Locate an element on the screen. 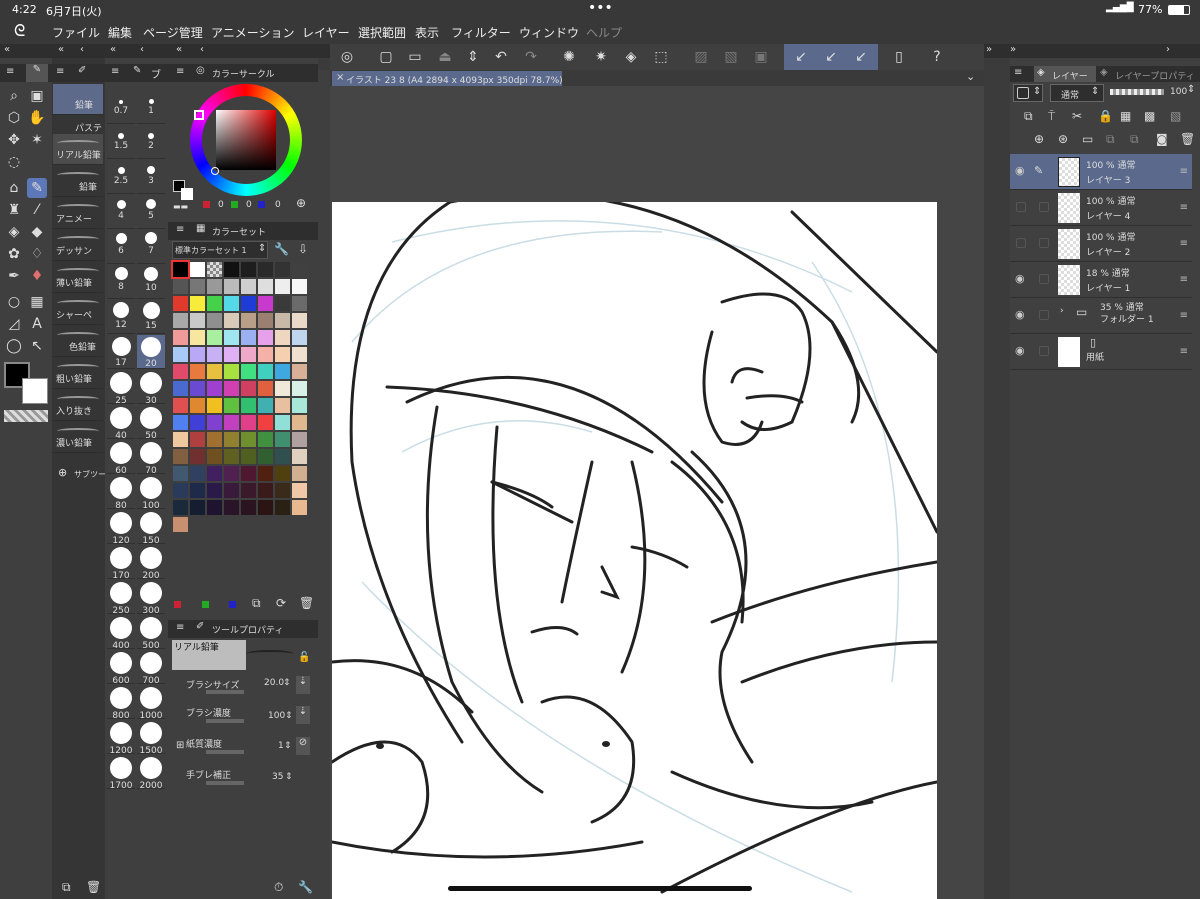 The image size is (1200, 899). menu-help: ヘルプ is located at coordinates (604, 32).